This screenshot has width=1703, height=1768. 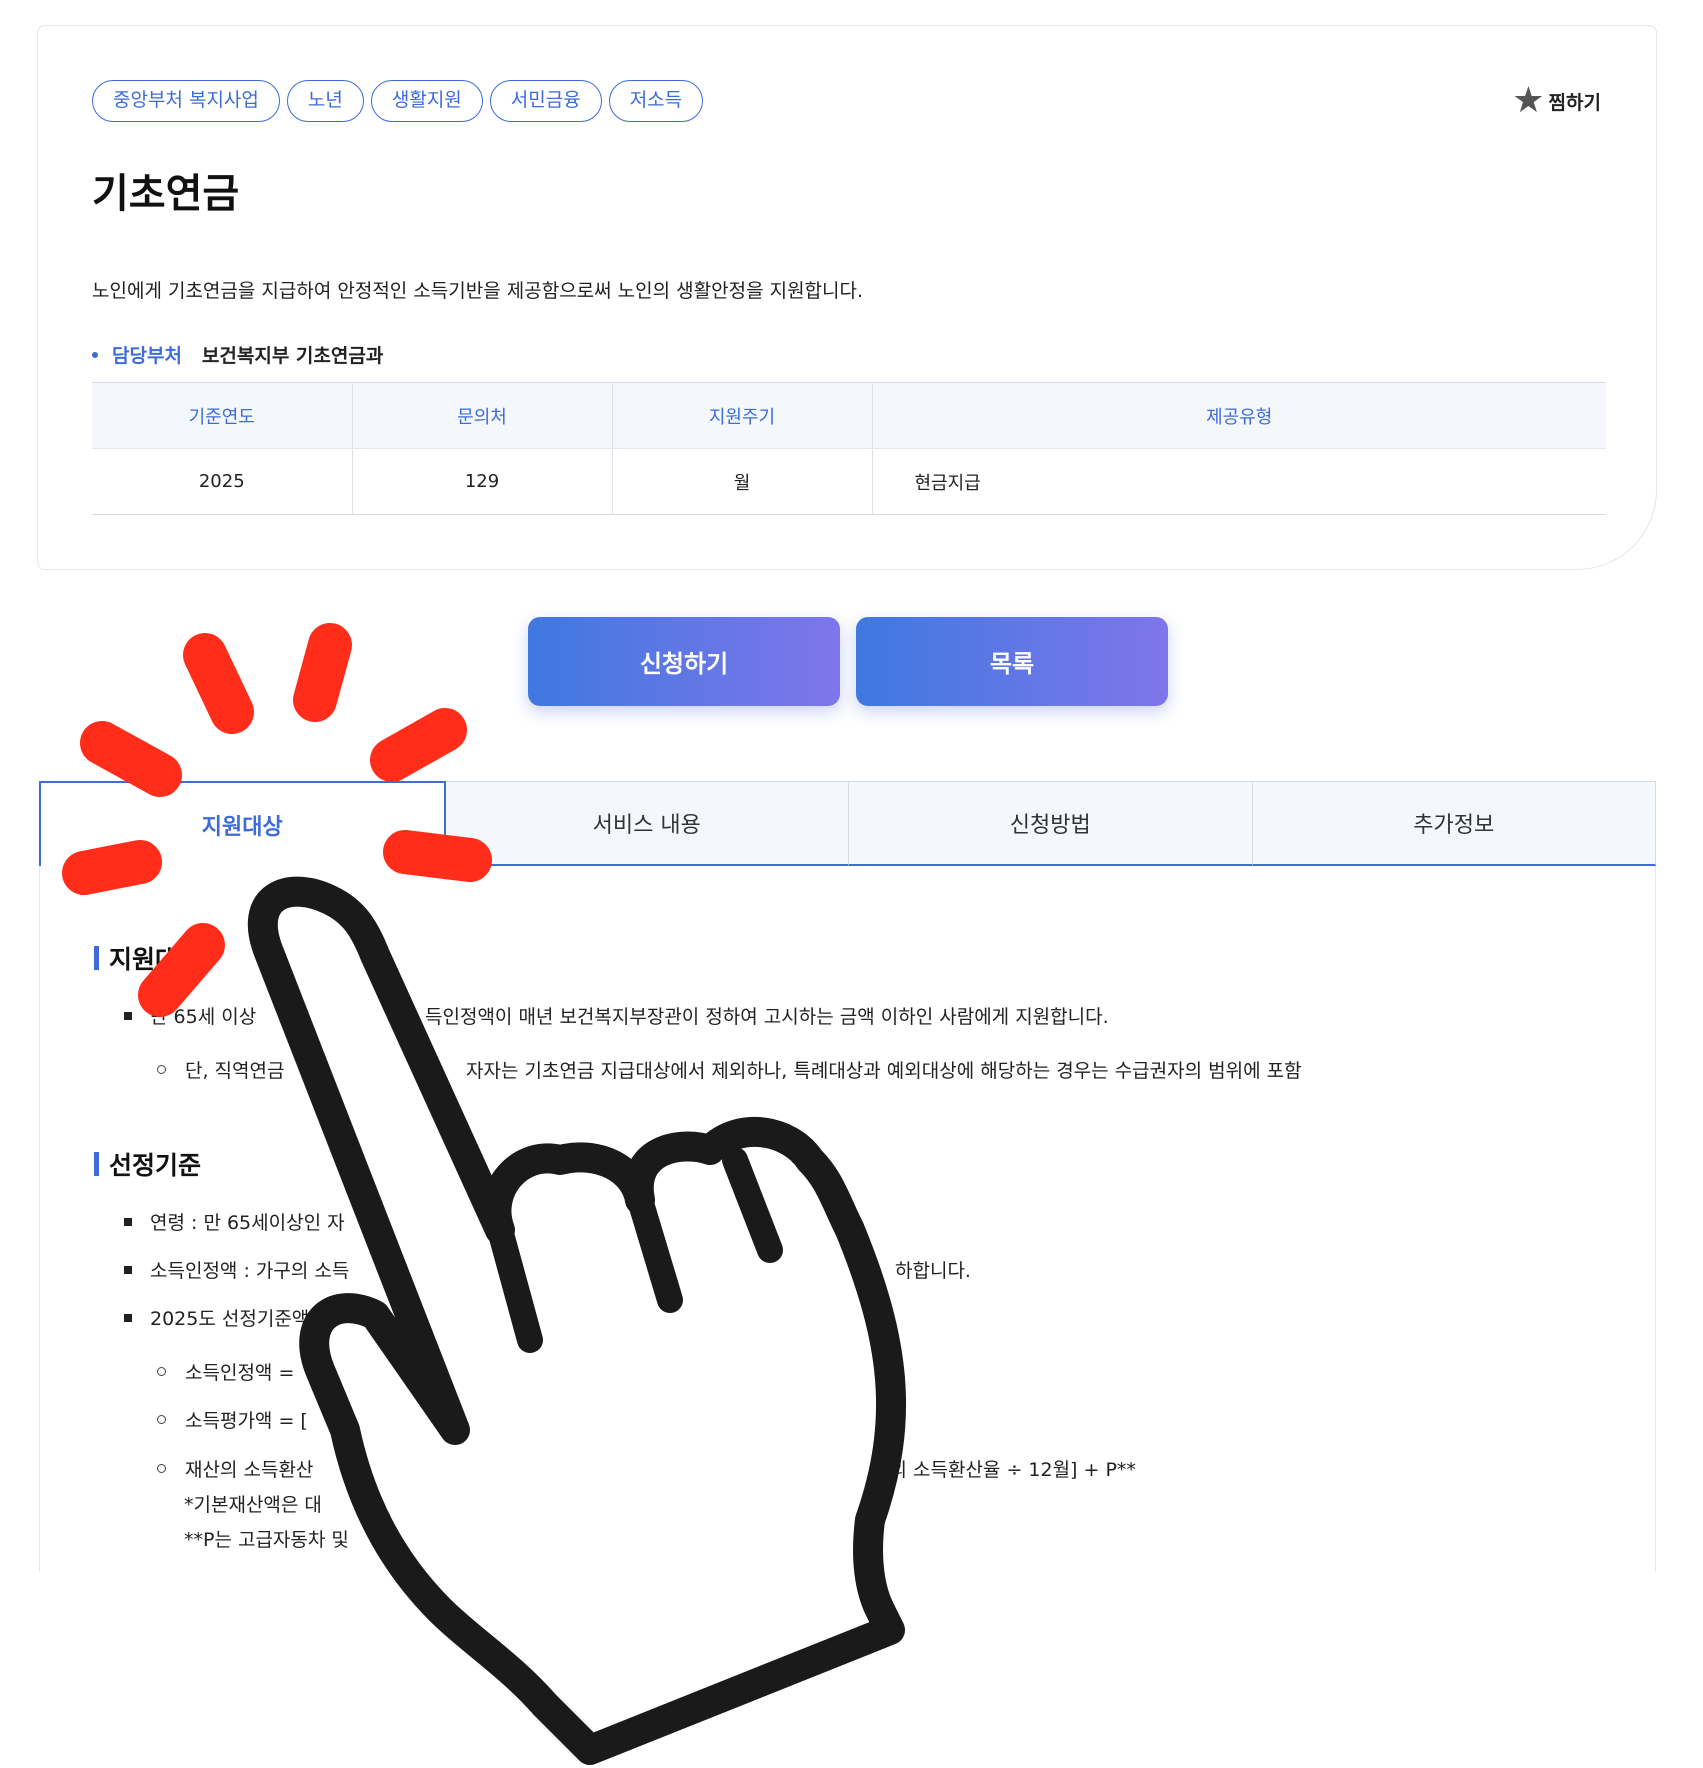 I want to click on footnote: *기본재산액은 대, so click(x=253, y=1505).